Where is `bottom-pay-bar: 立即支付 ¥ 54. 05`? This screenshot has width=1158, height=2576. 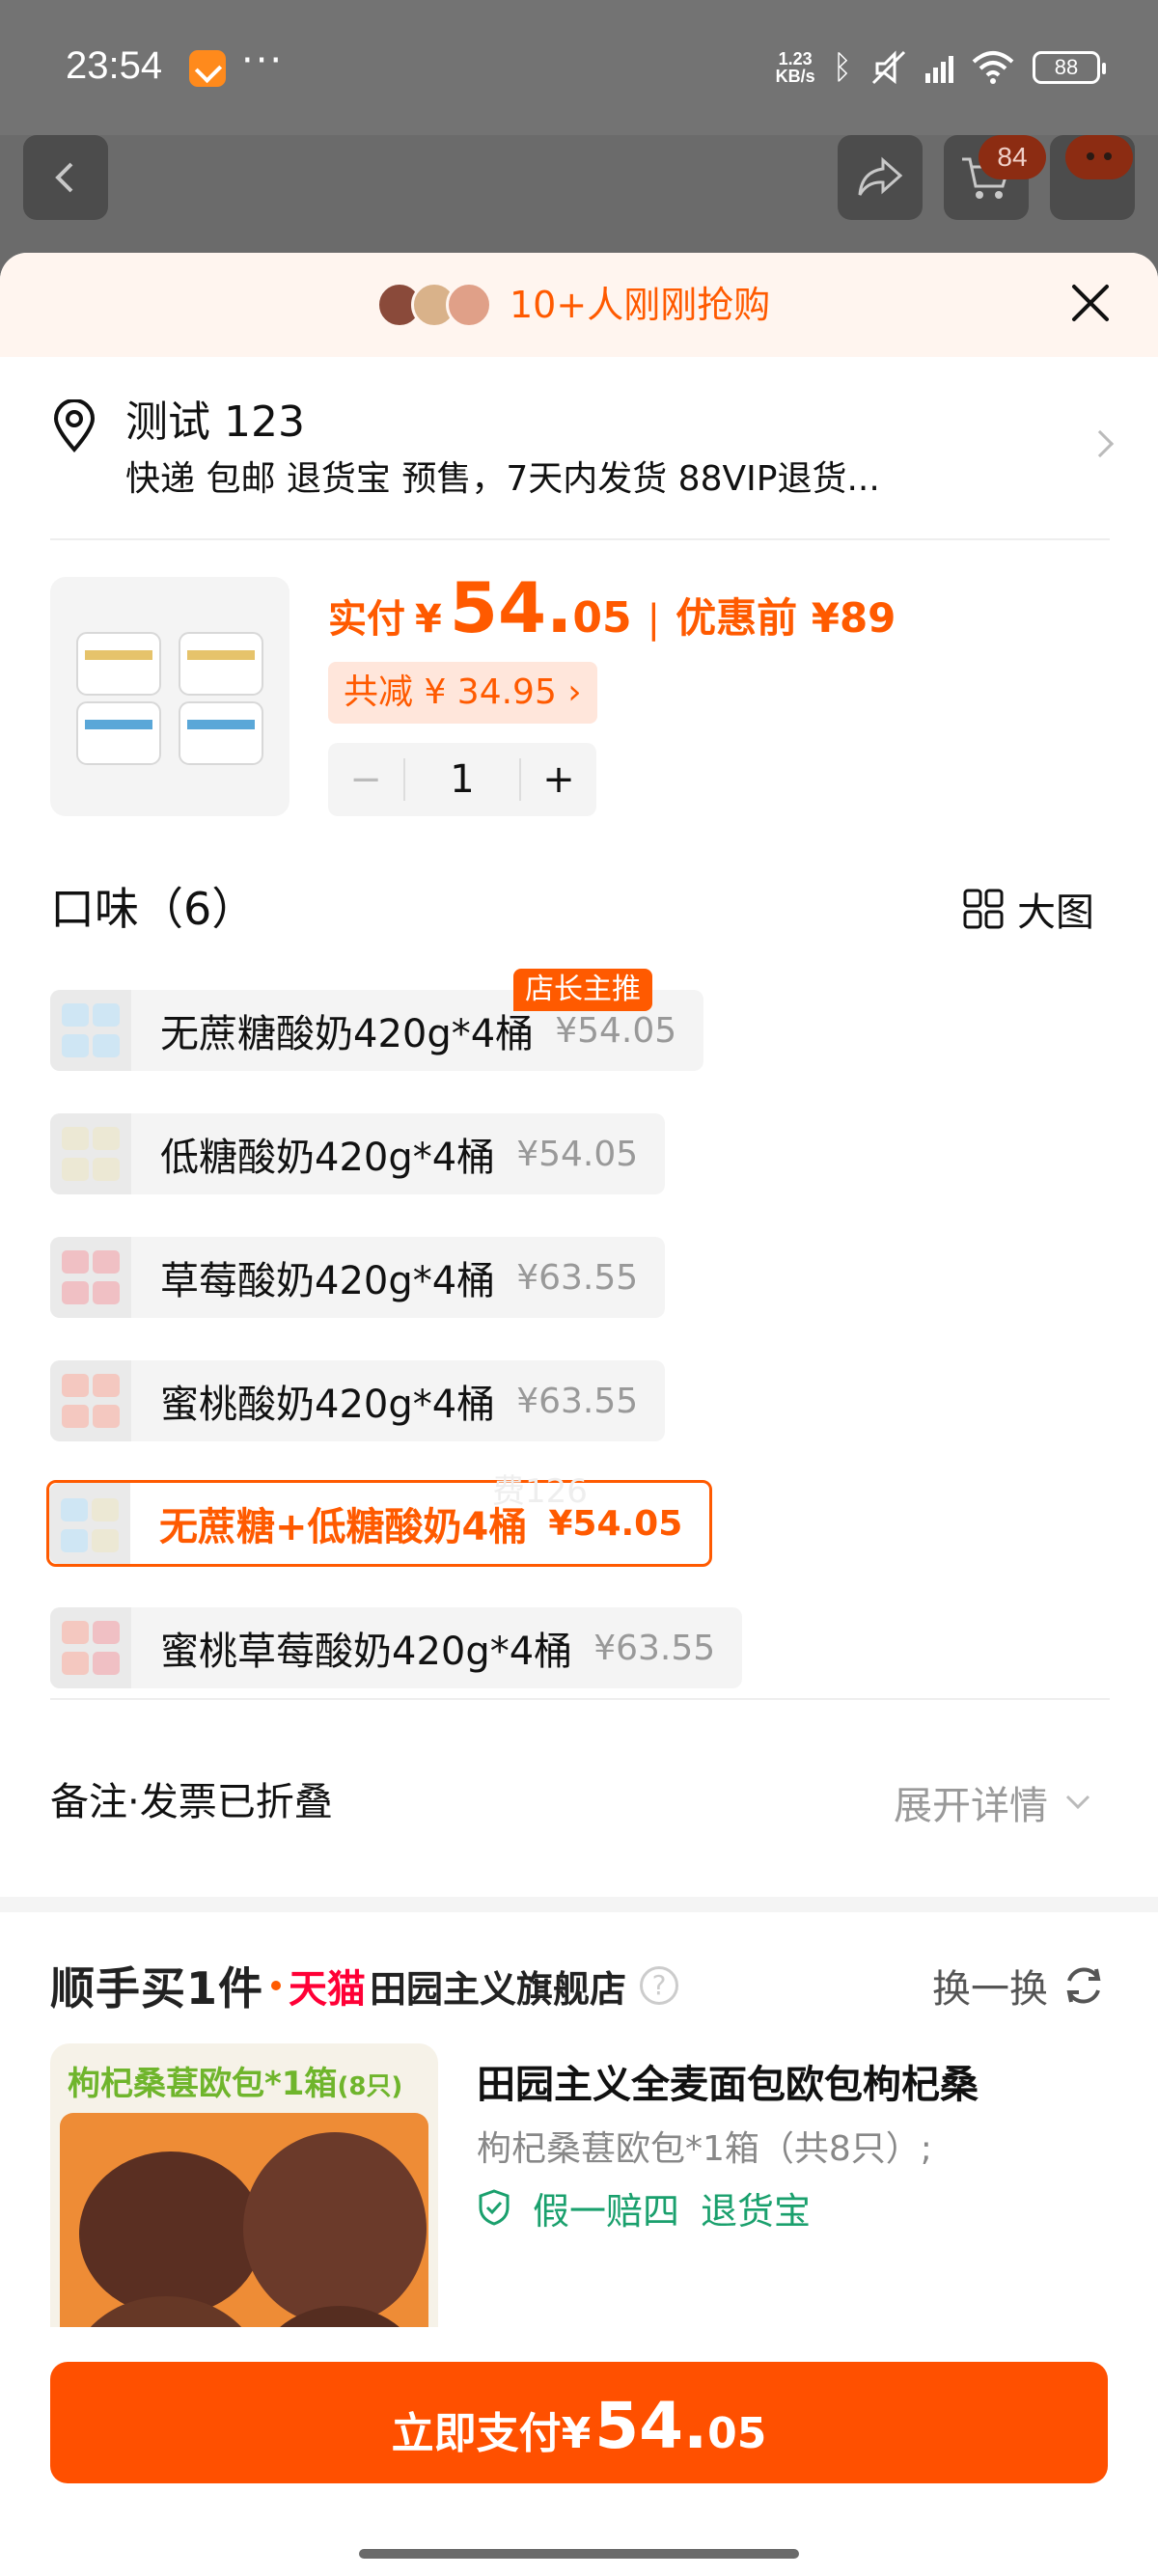
bottom-pay-bar: 立即支付 ¥ 54. 05 is located at coordinates (579, 2451).